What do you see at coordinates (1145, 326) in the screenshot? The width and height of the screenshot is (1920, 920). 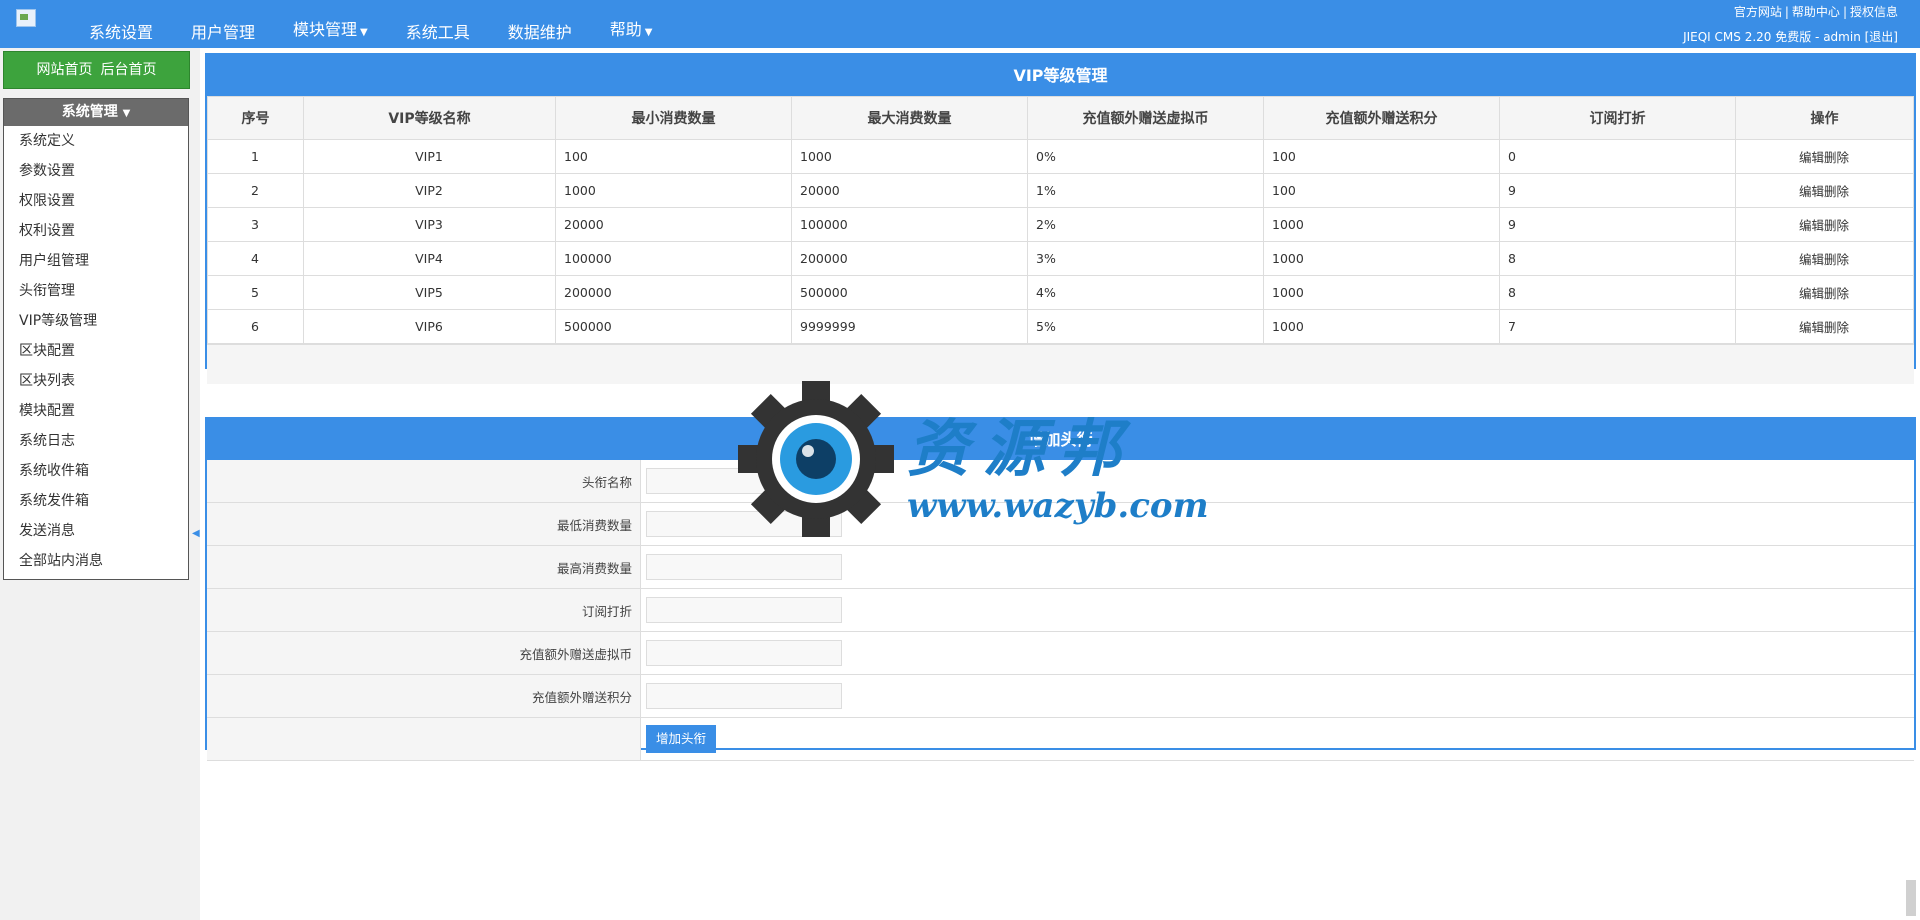 I see `table-cell-coin: 5%` at bounding box center [1145, 326].